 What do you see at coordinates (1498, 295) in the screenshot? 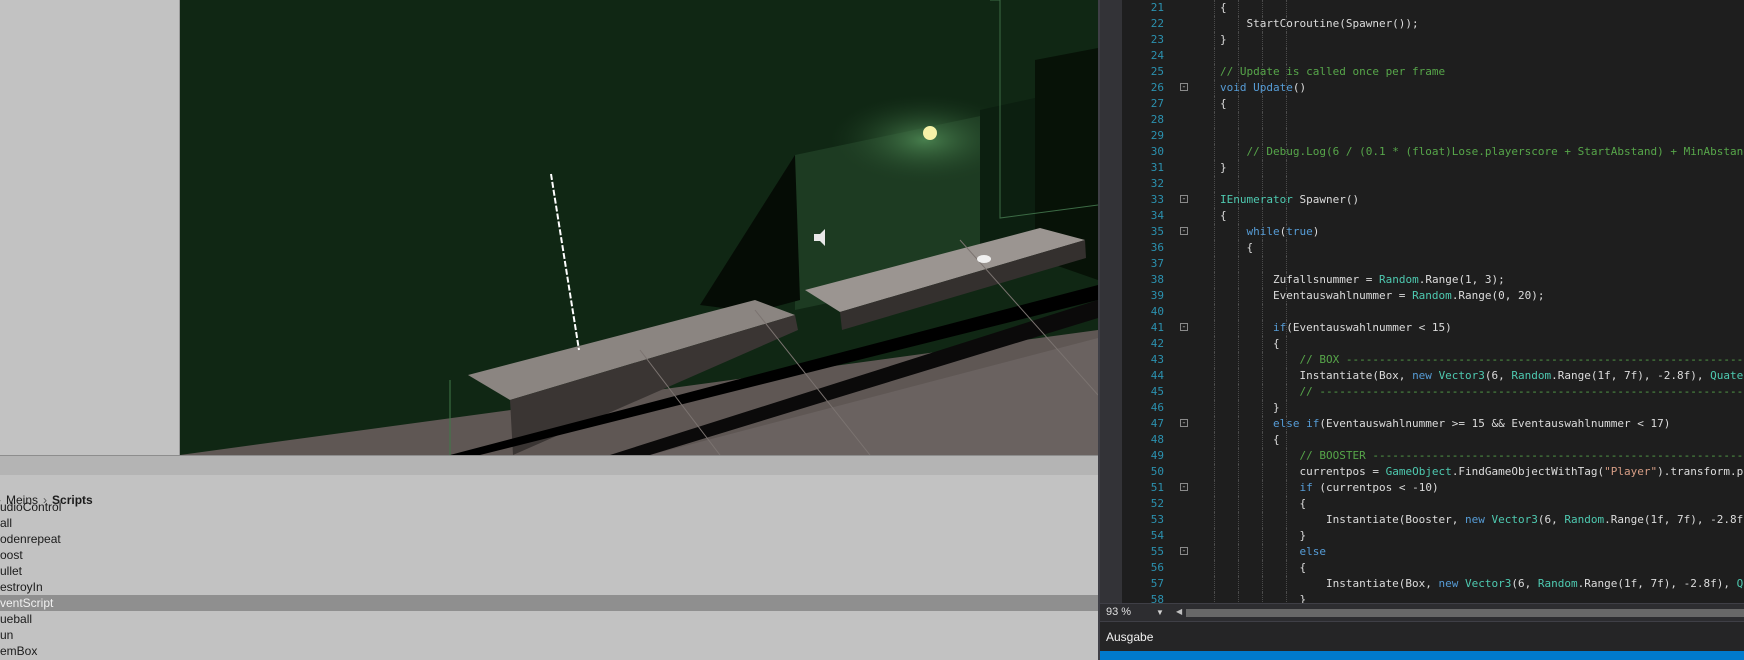
I see `code-token: .Range(0, 20);` at bounding box center [1498, 295].